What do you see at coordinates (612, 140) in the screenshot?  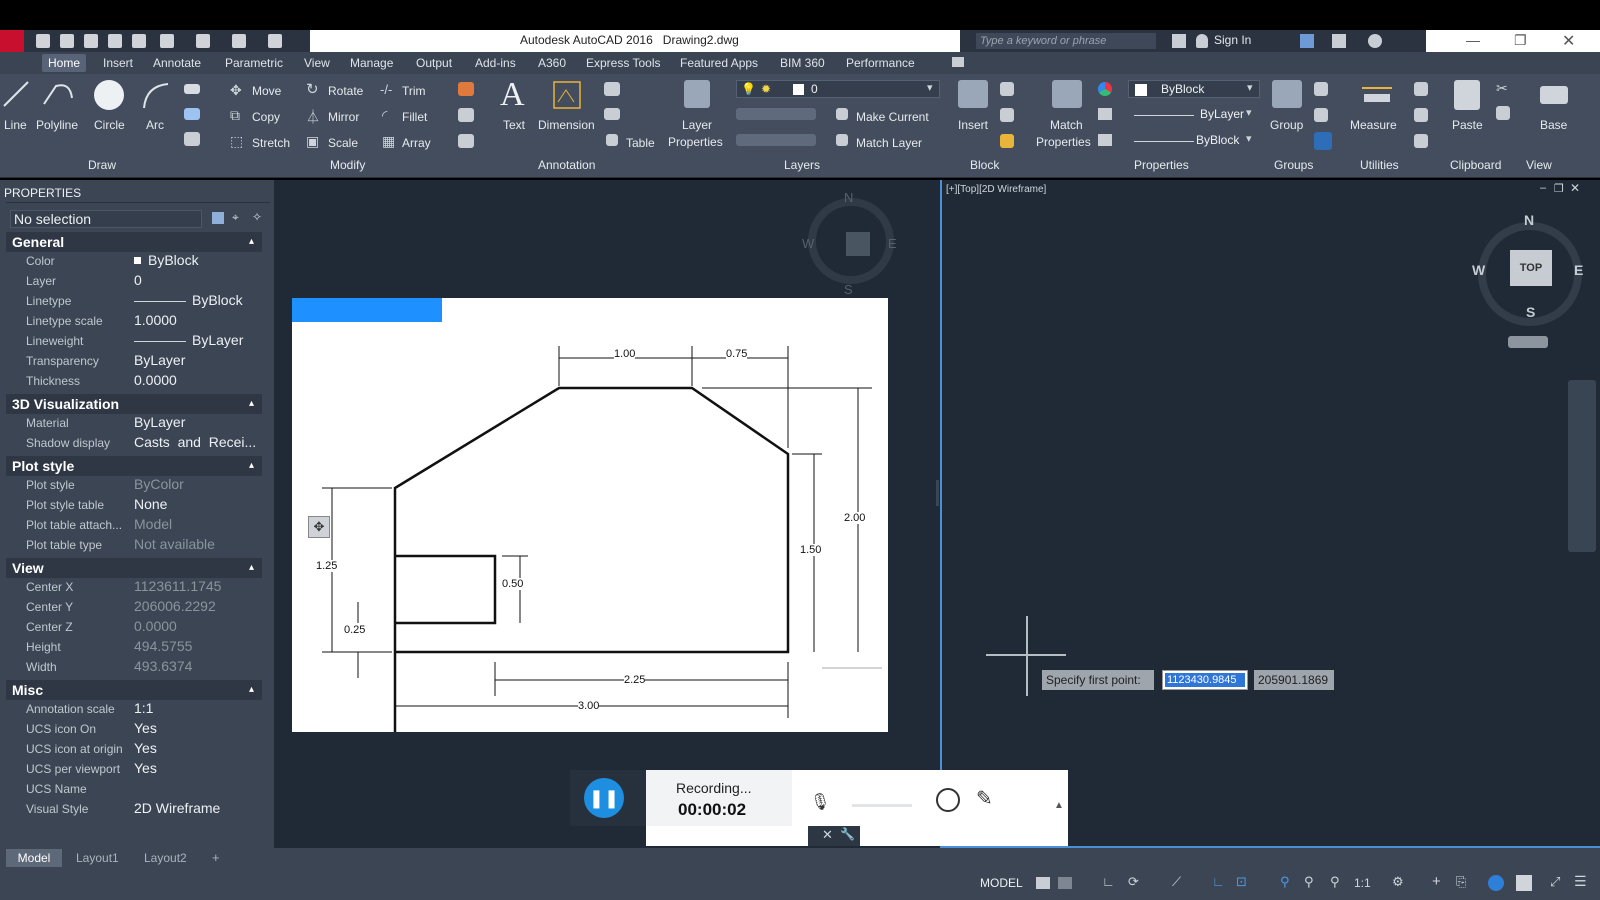 I see `table-icon` at bounding box center [612, 140].